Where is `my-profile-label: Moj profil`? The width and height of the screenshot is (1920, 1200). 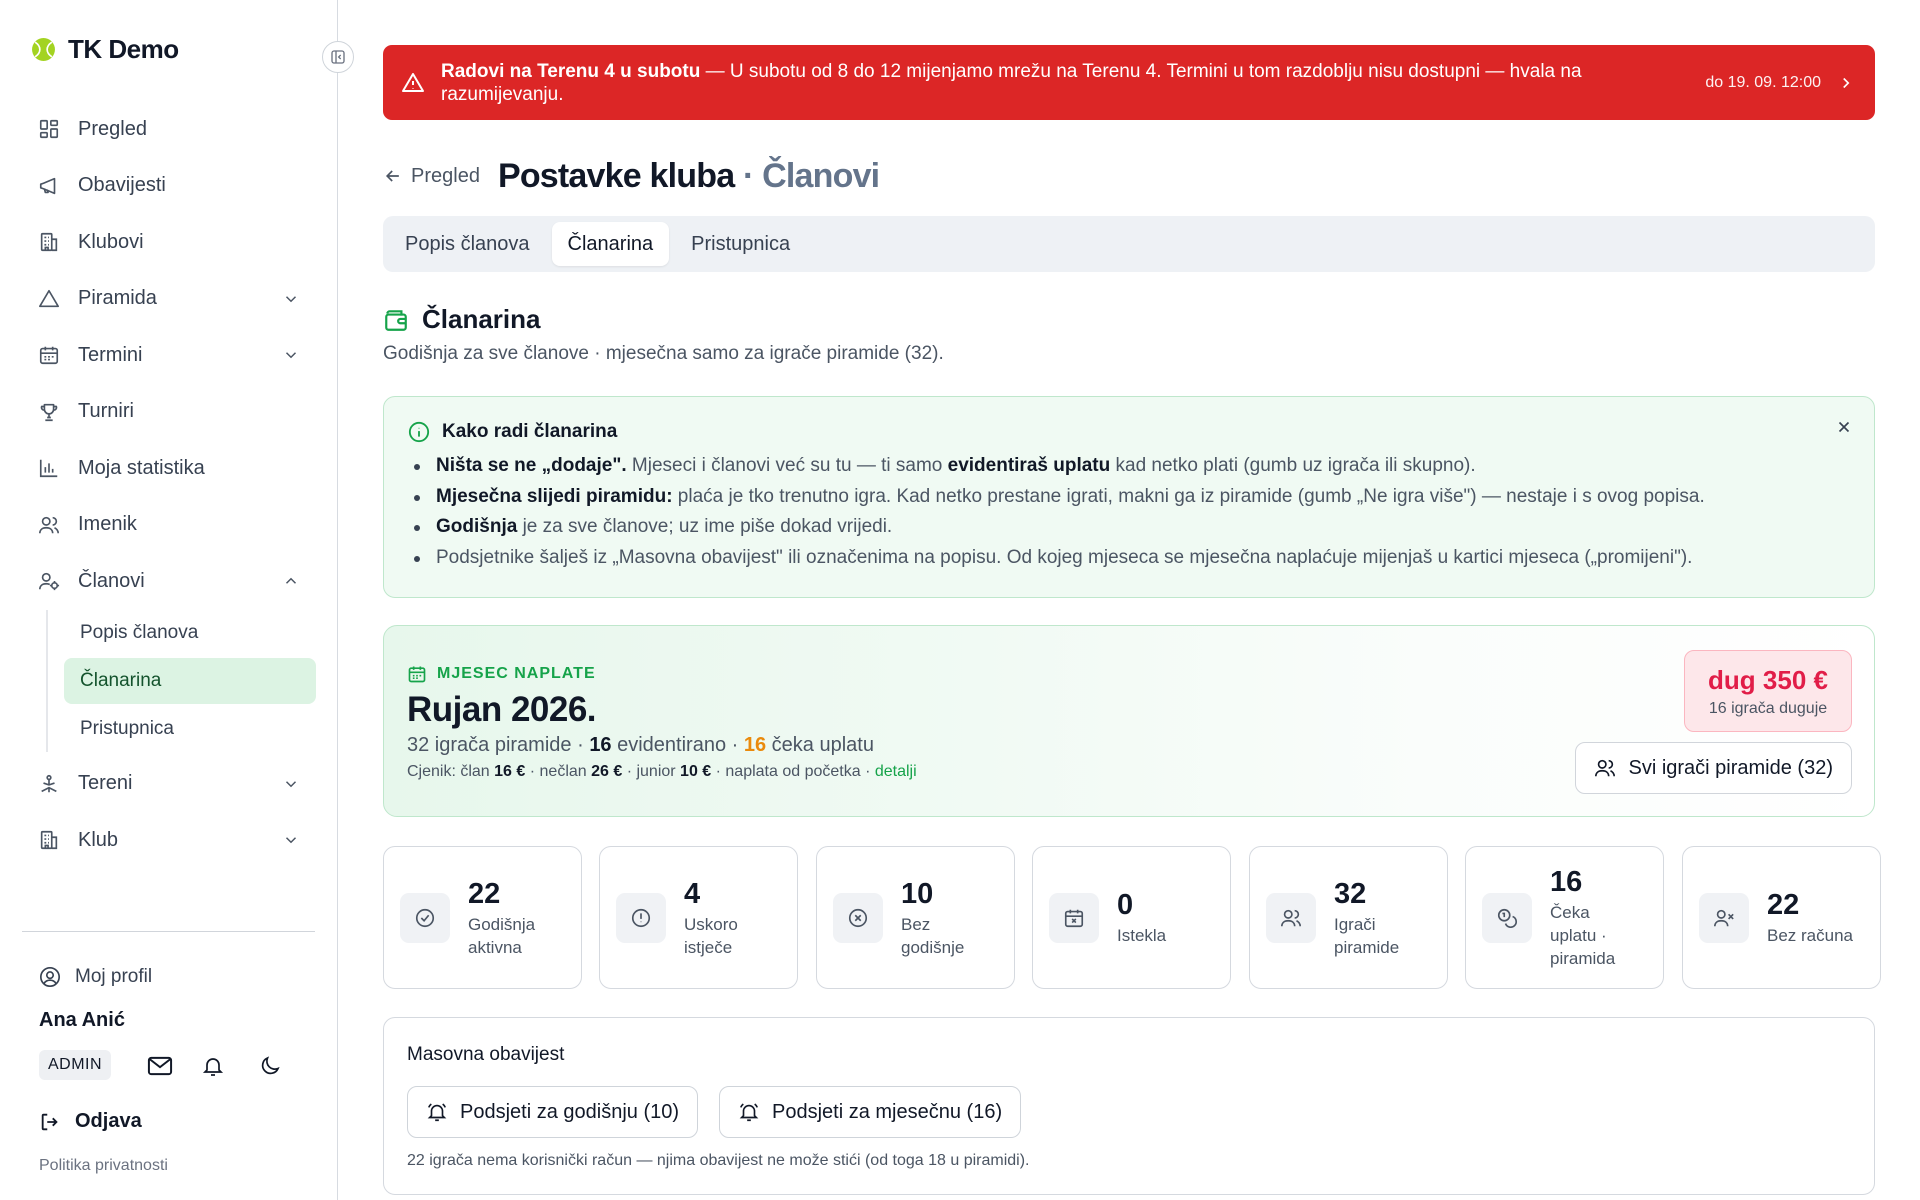 my-profile-label: Moj profil is located at coordinates (114, 976).